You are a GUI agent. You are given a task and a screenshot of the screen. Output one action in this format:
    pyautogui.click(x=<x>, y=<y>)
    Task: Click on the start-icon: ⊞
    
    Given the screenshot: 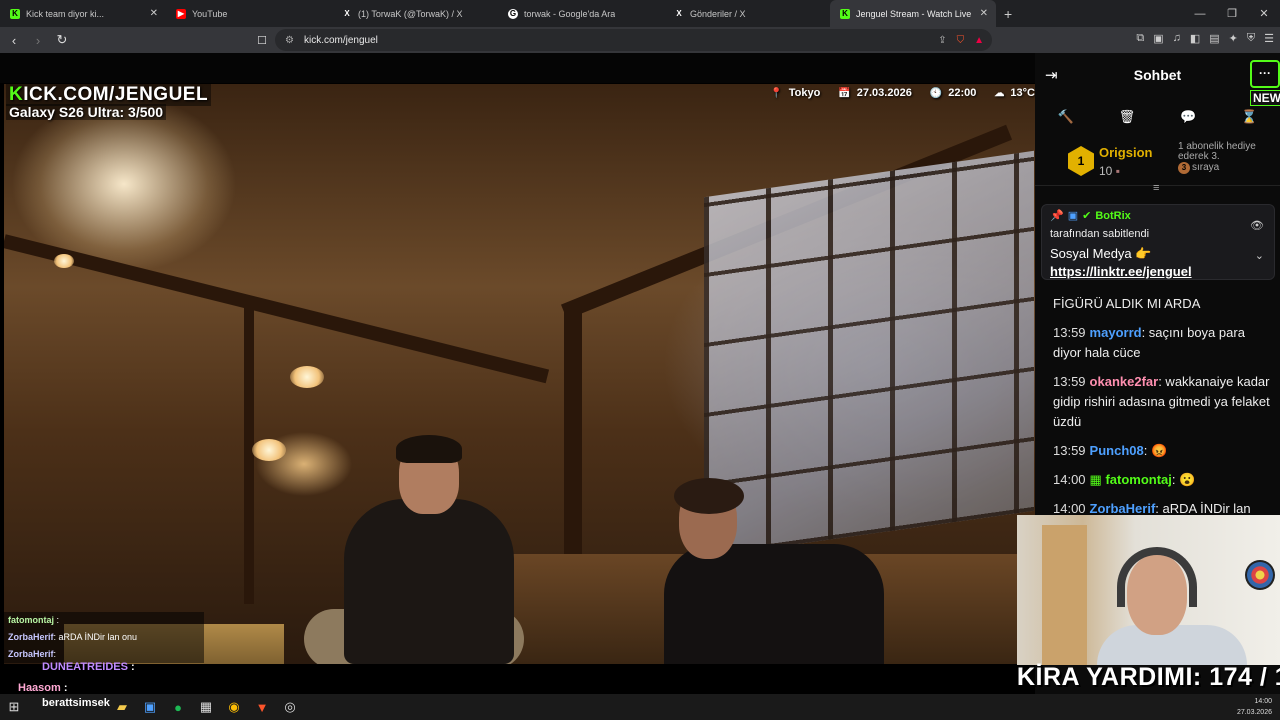 What is the action you would take?
    pyautogui.click(x=14, y=707)
    